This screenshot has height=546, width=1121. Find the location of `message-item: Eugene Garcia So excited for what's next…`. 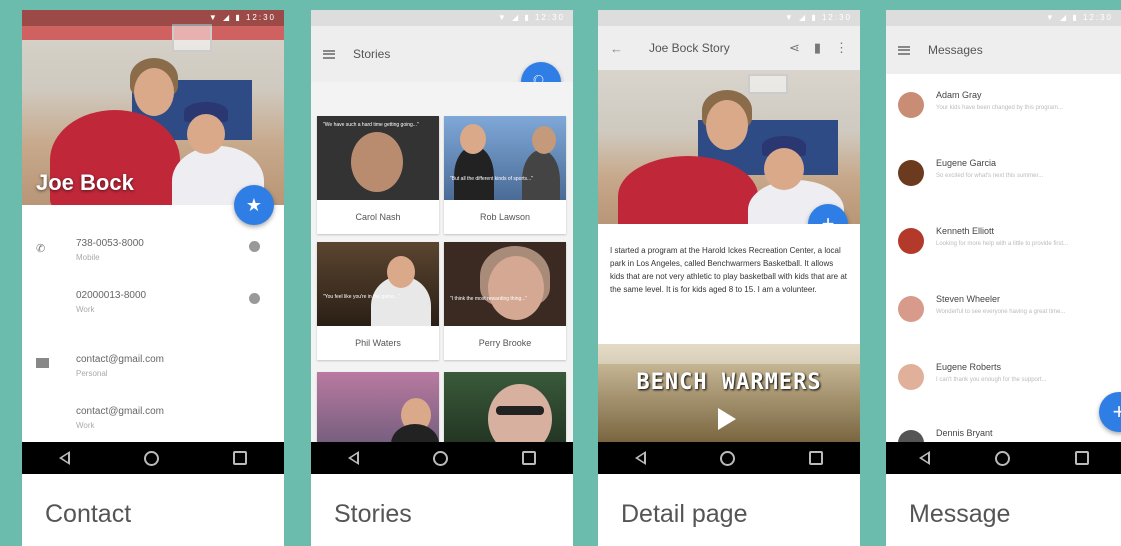

message-item: Eugene Garcia So excited for what's next… is located at coordinates (1003, 183).